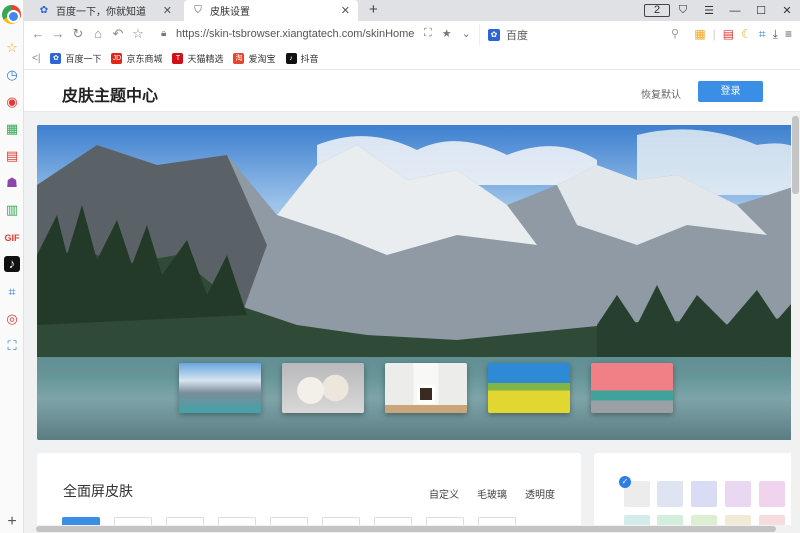 This screenshot has height=533, width=800. I want to click on bookmark-item: T 天猫精选, so click(197, 58).